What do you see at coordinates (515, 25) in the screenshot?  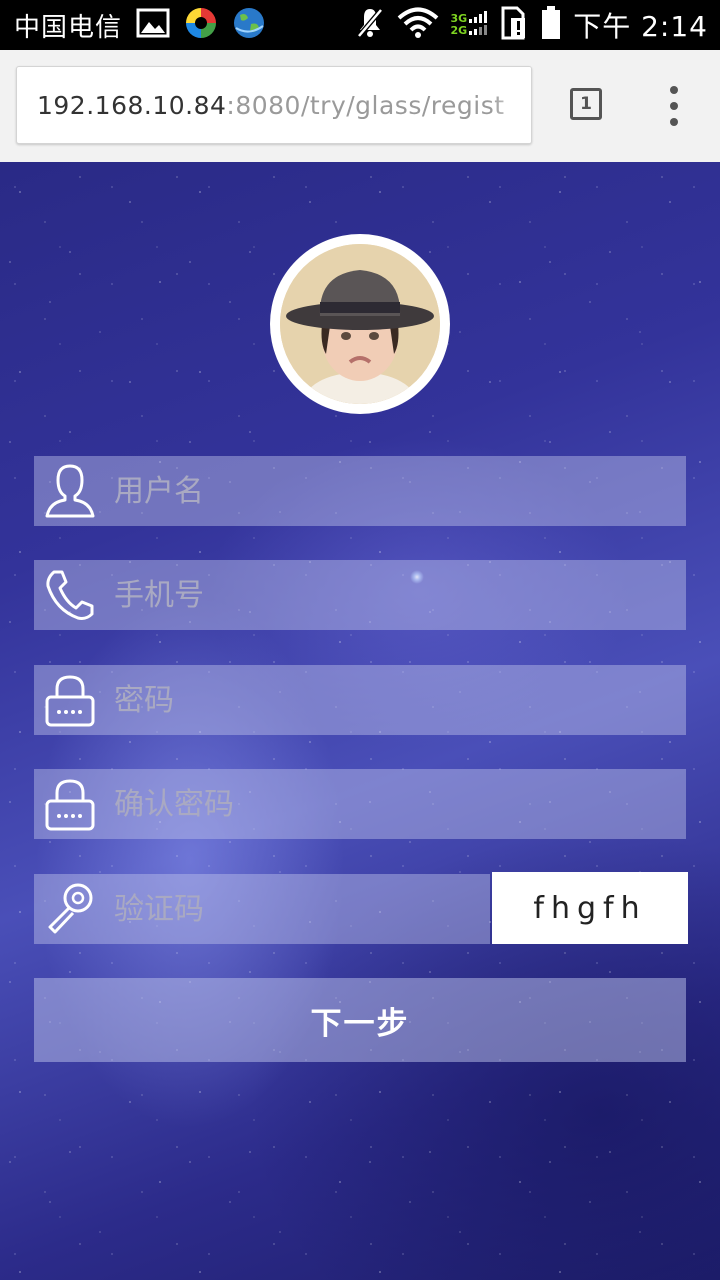 I see `sim-alert-icon` at bounding box center [515, 25].